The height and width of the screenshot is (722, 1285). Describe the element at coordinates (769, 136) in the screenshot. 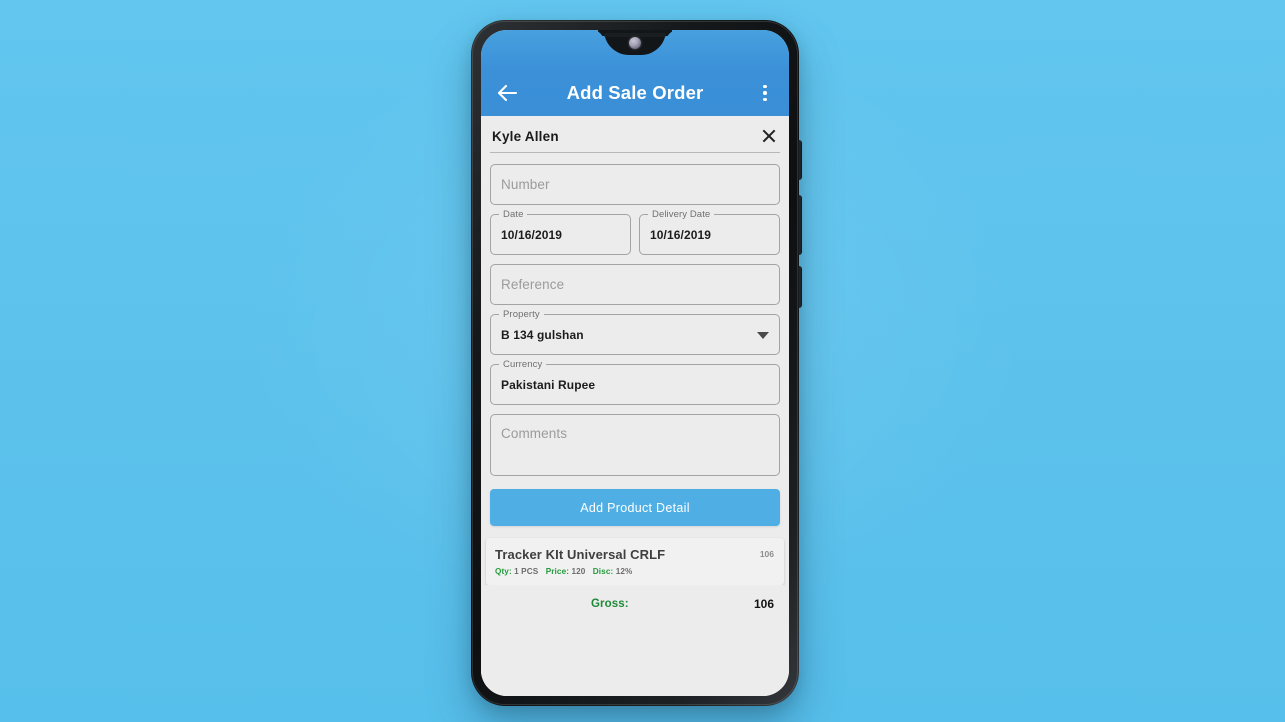

I see `clear-customer-button` at that location.